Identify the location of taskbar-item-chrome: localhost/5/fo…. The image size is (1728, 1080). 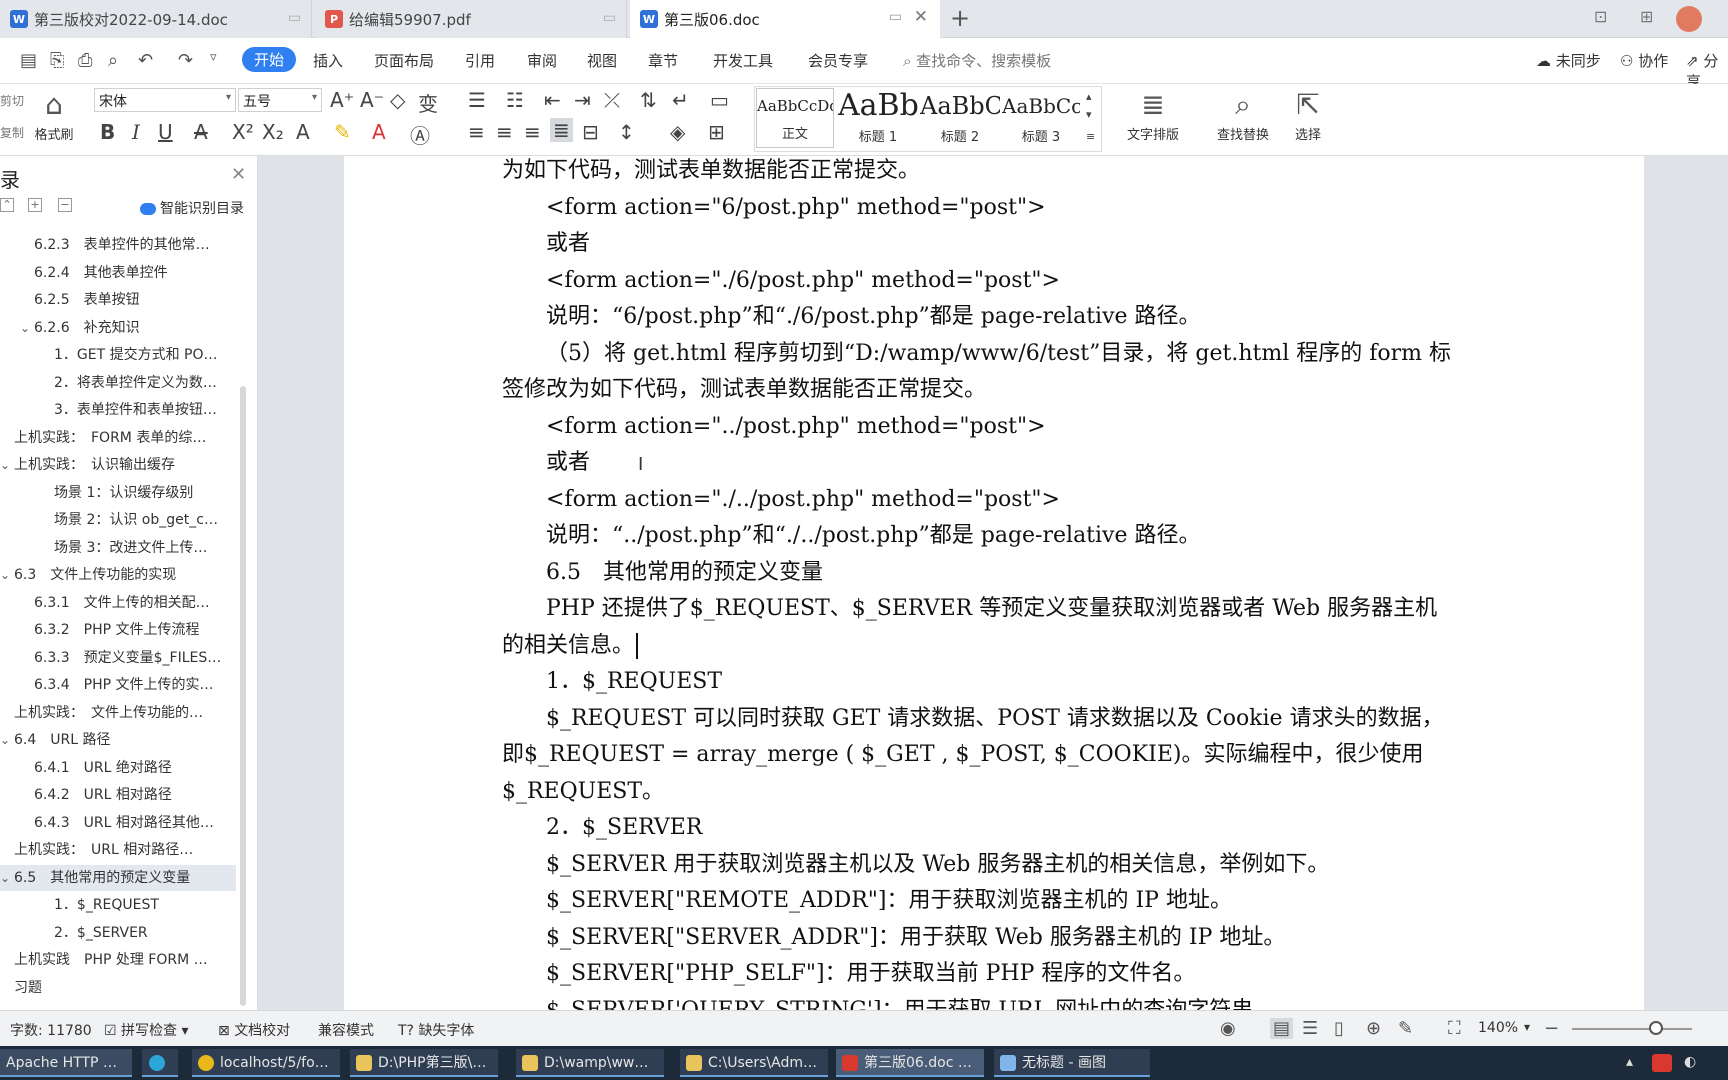
(266, 1063).